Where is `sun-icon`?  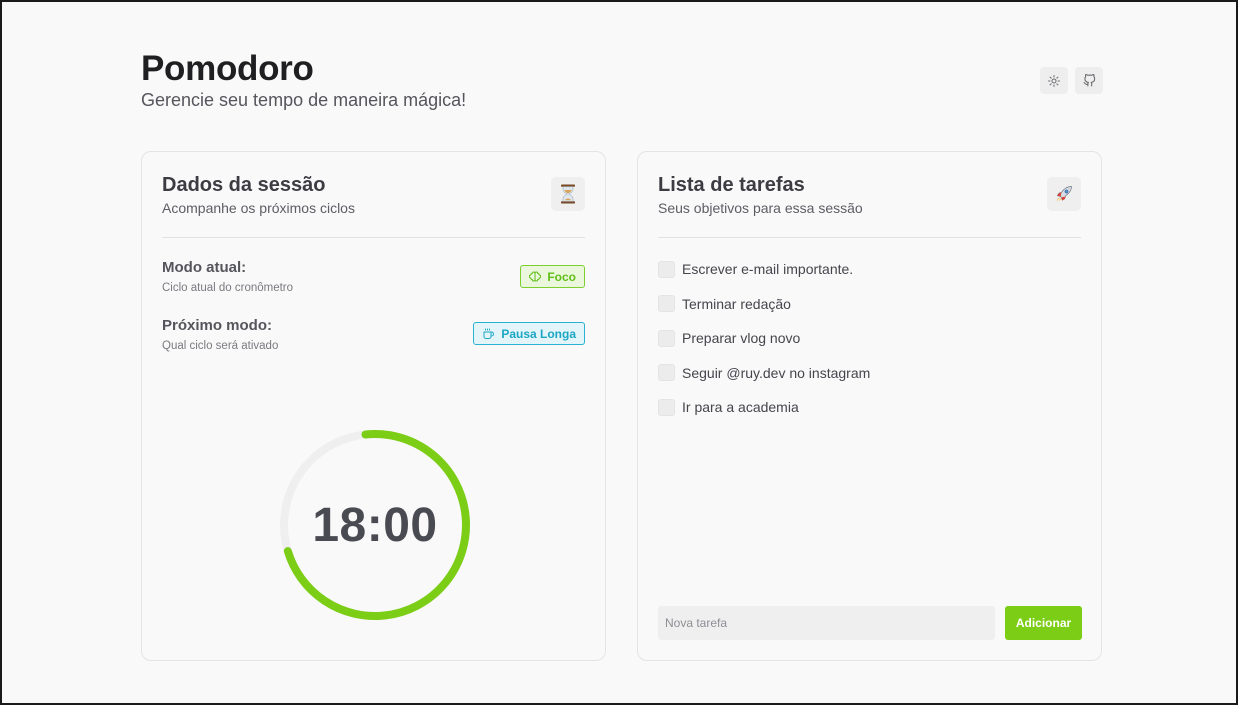 sun-icon is located at coordinates (1054, 80).